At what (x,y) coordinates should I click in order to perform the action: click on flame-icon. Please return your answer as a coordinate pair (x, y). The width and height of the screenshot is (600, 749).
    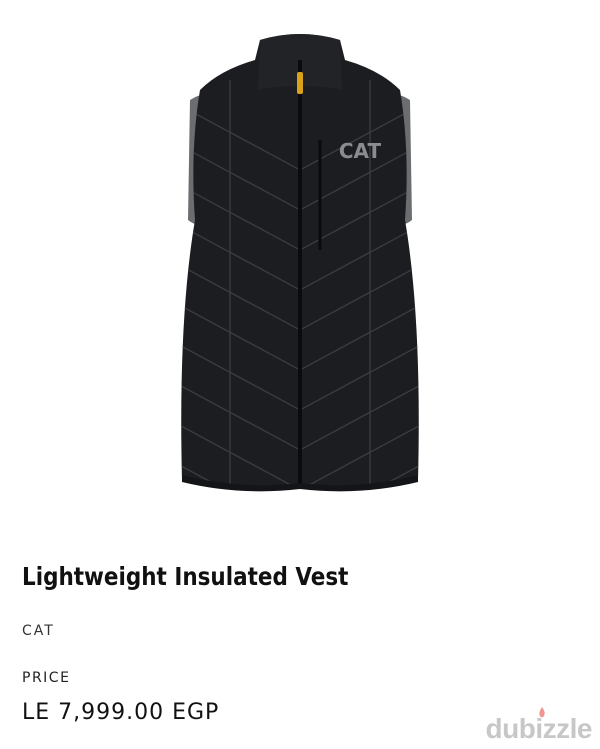
    Looking at the image, I should click on (541, 712).